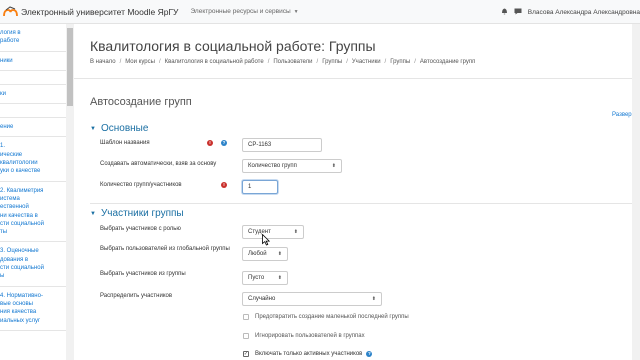 Image resolution: width=640 pixels, height=360 pixels. What do you see at coordinates (257, 254) in the screenshot?
I see `cohort-value: Любой` at bounding box center [257, 254].